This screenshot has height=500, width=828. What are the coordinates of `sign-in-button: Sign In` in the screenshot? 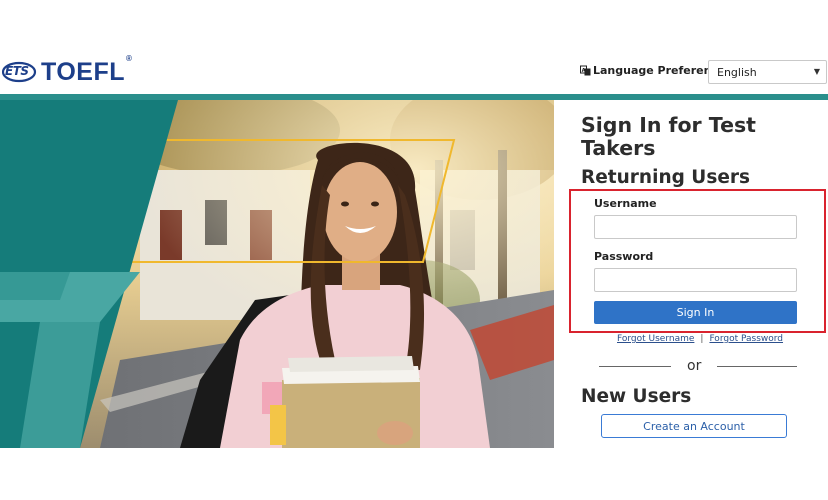 It's located at (695, 312).